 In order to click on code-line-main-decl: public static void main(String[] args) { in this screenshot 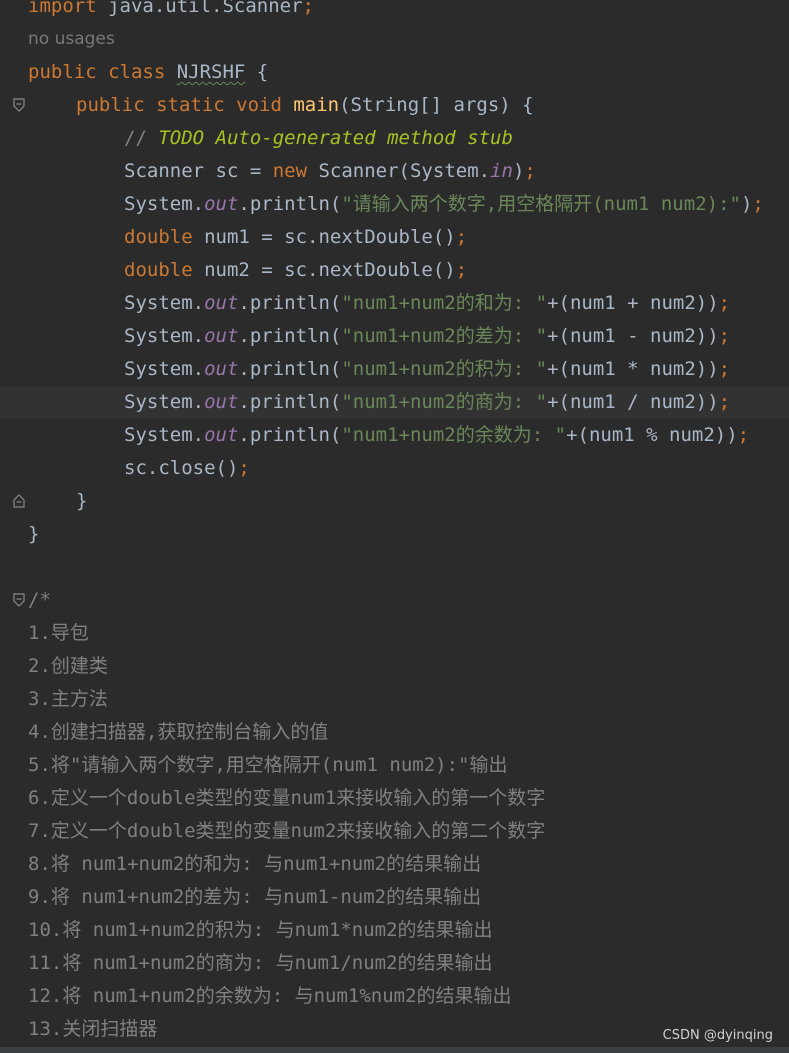, I will do `click(394, 105)`.